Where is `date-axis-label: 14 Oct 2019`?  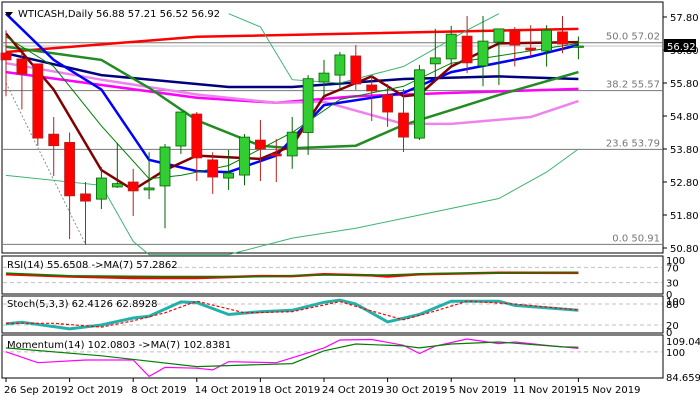
date-axis-label: 14 Oct 2019 is located at coordinates (226, 390).